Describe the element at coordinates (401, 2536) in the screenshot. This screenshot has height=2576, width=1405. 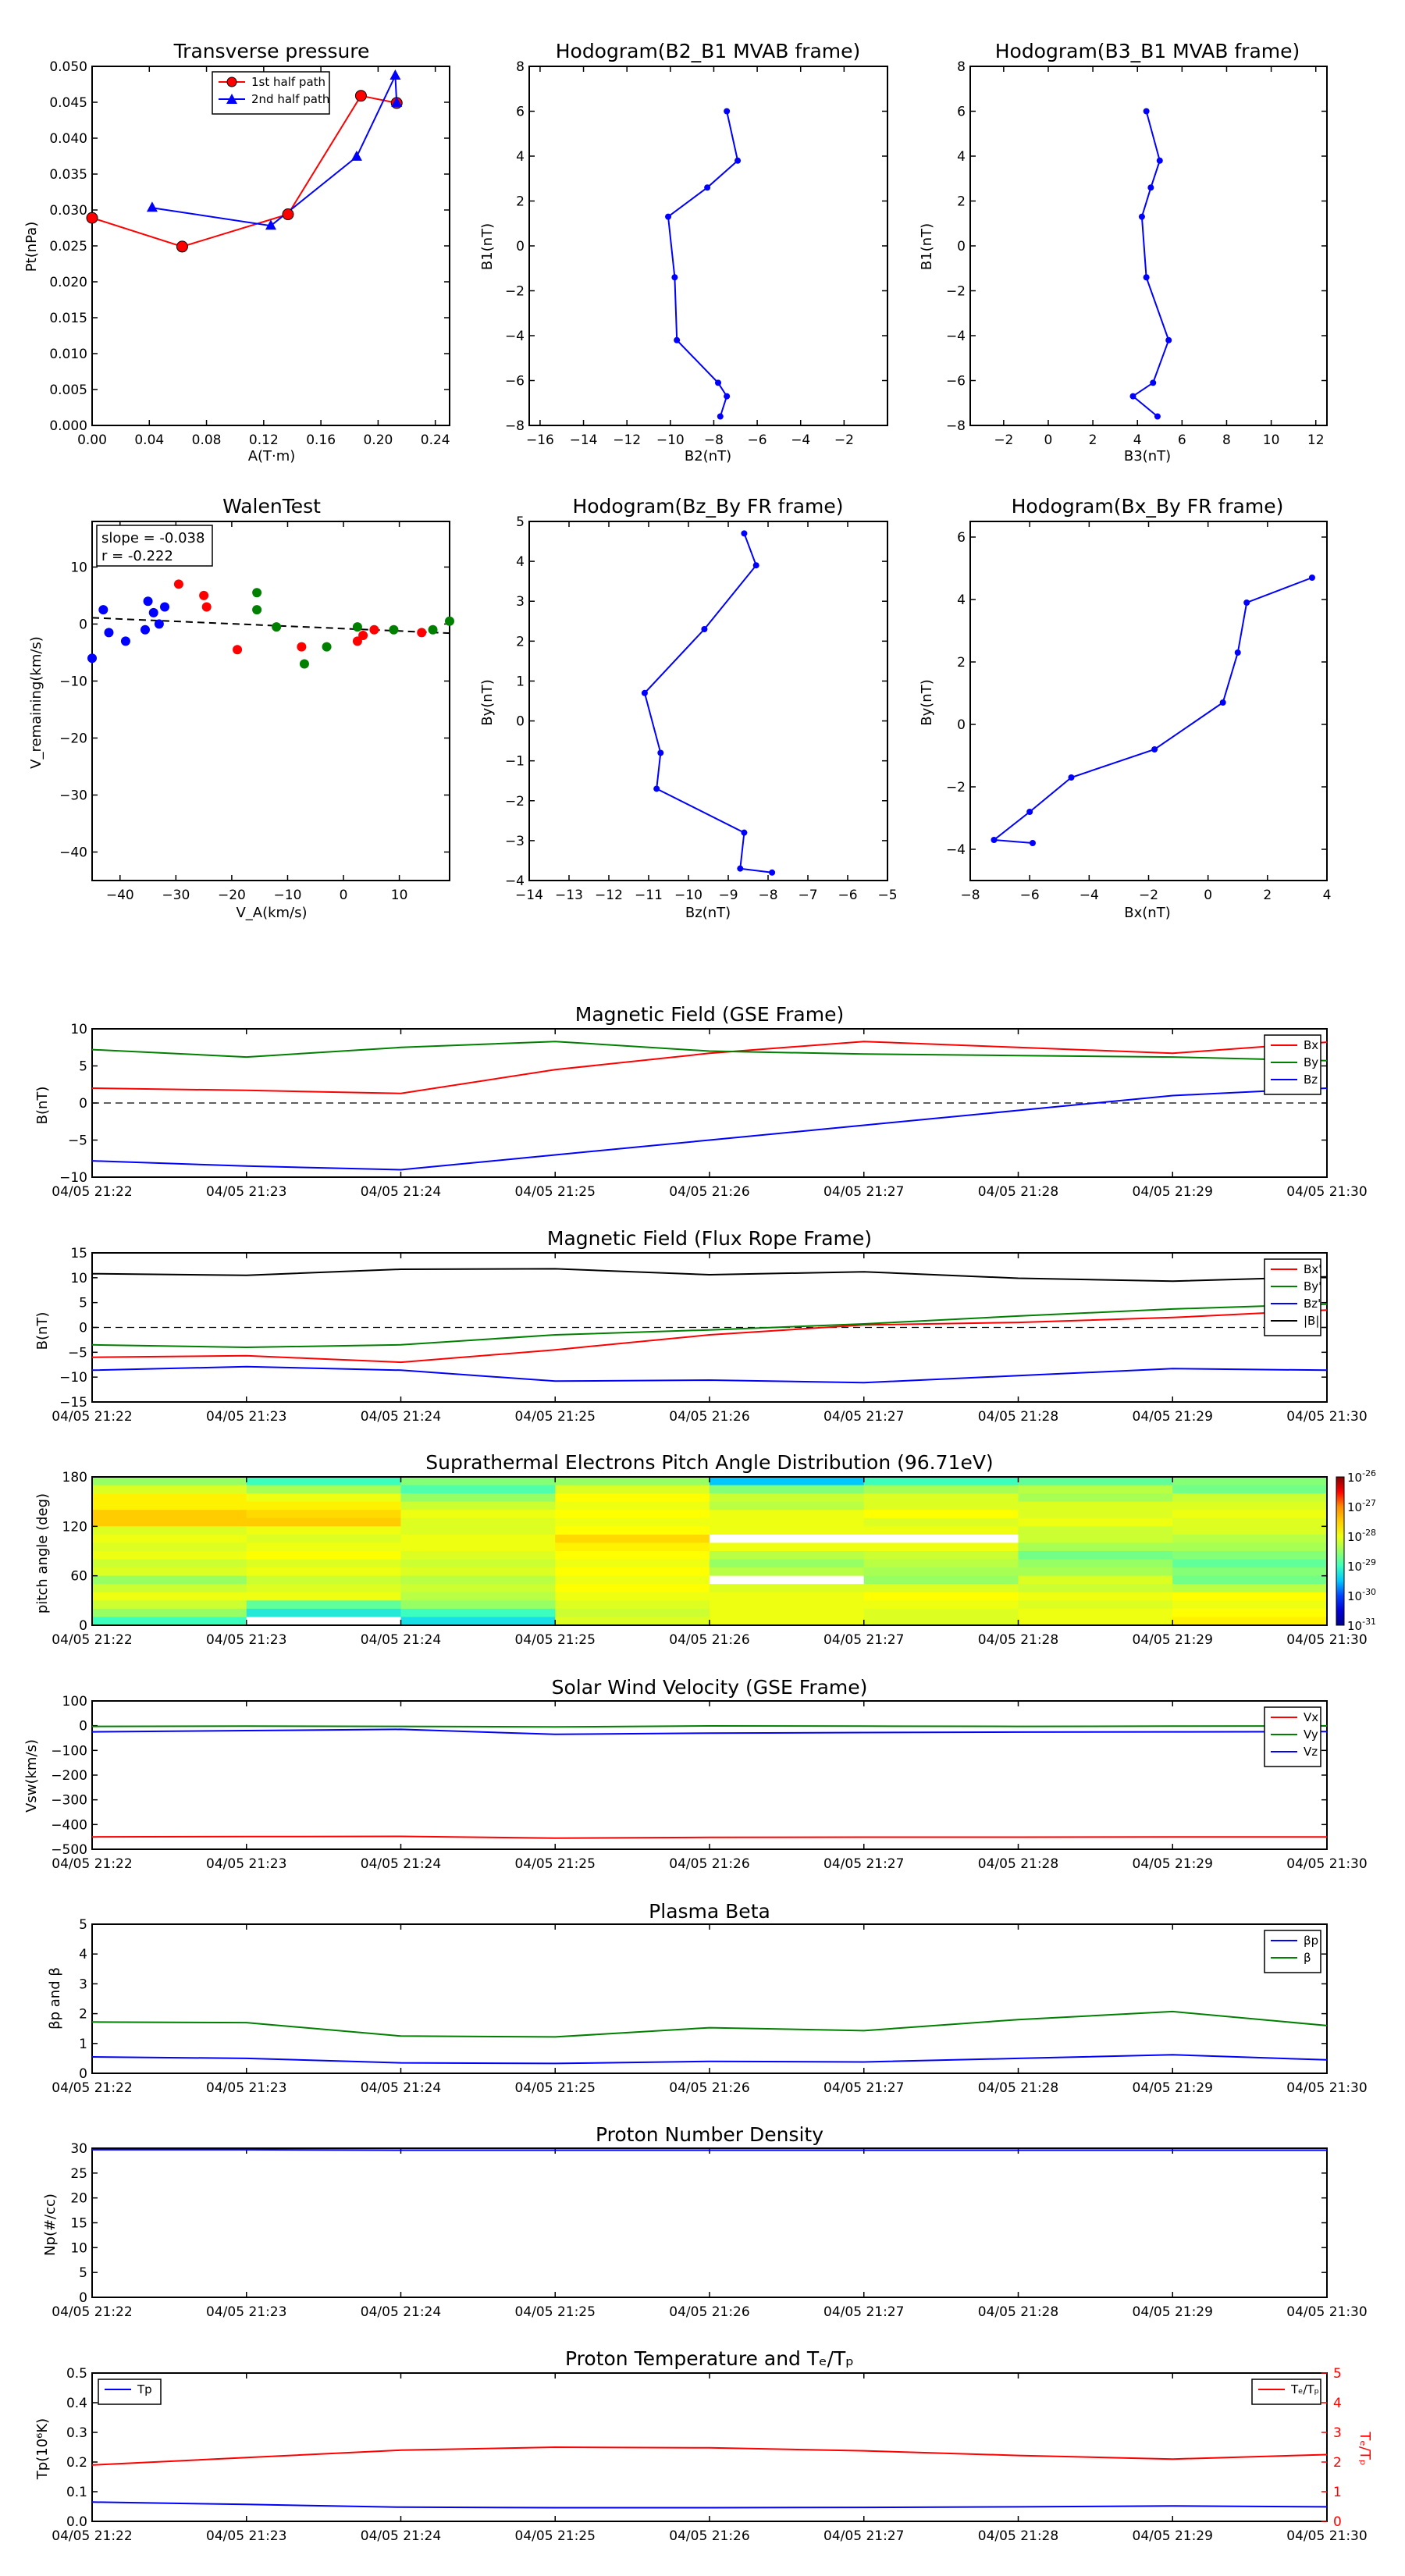
I see `x-tick-label: 04/05 21:24` at that location.